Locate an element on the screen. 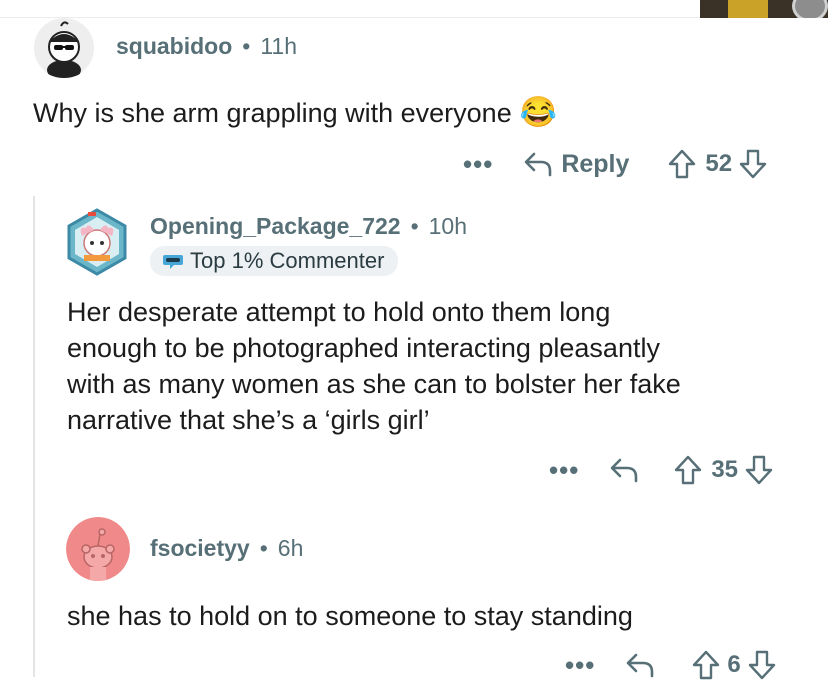  avatar-fsocietyy is located at coordinates (98, 549).